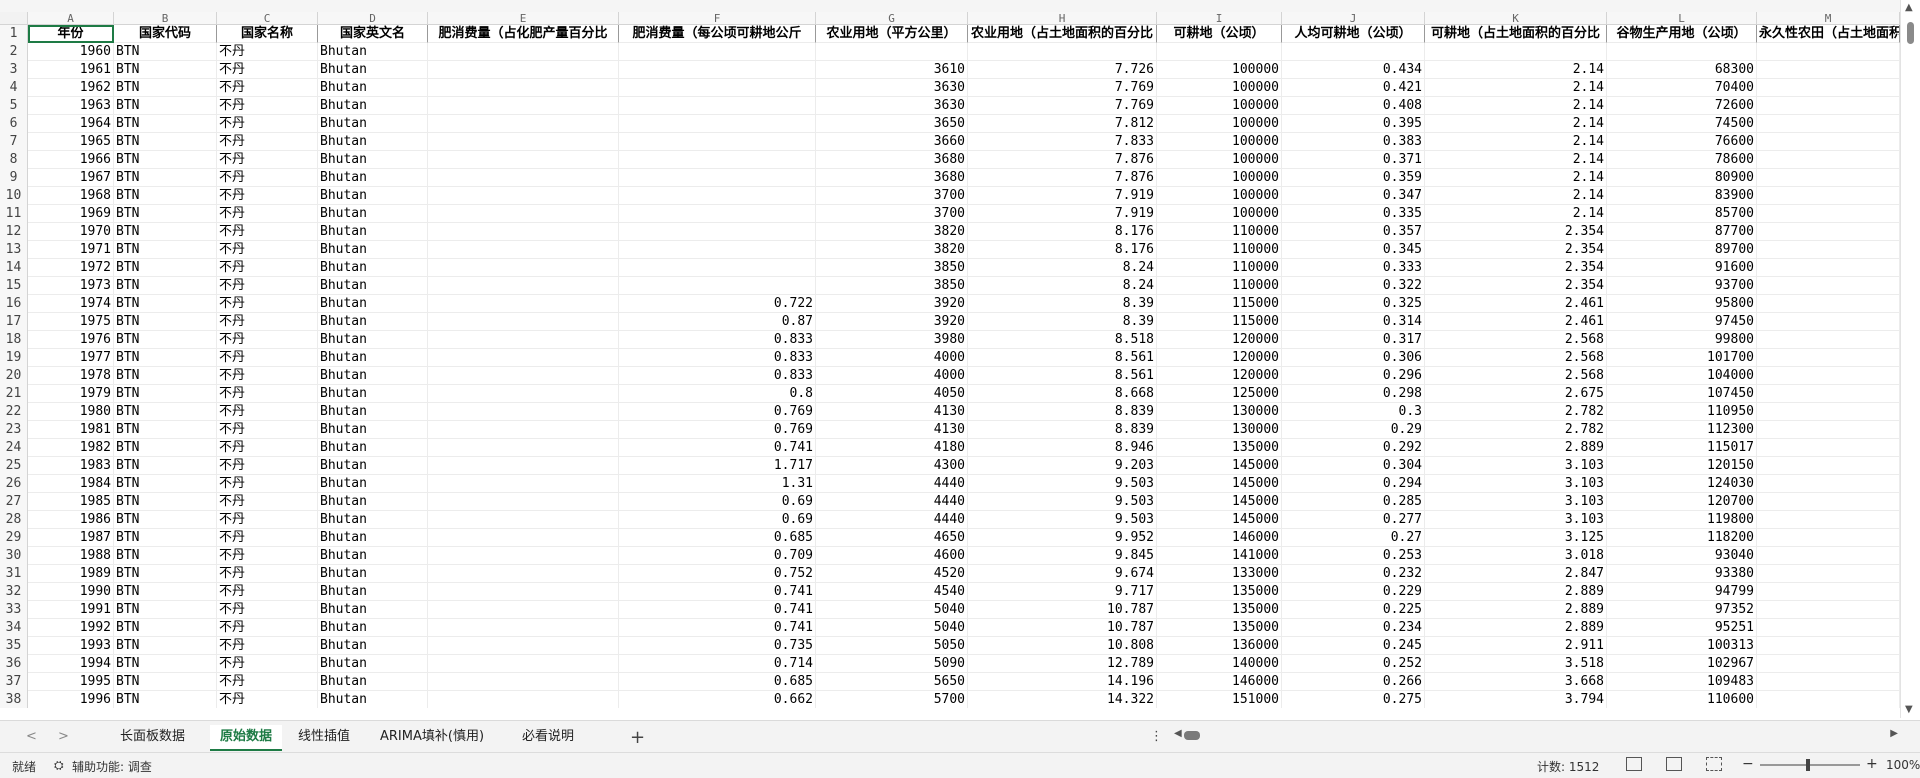  Describe the element at coordinates (1872, 764) in the screenshot. I see `zoom-in-icon: +` at that location.